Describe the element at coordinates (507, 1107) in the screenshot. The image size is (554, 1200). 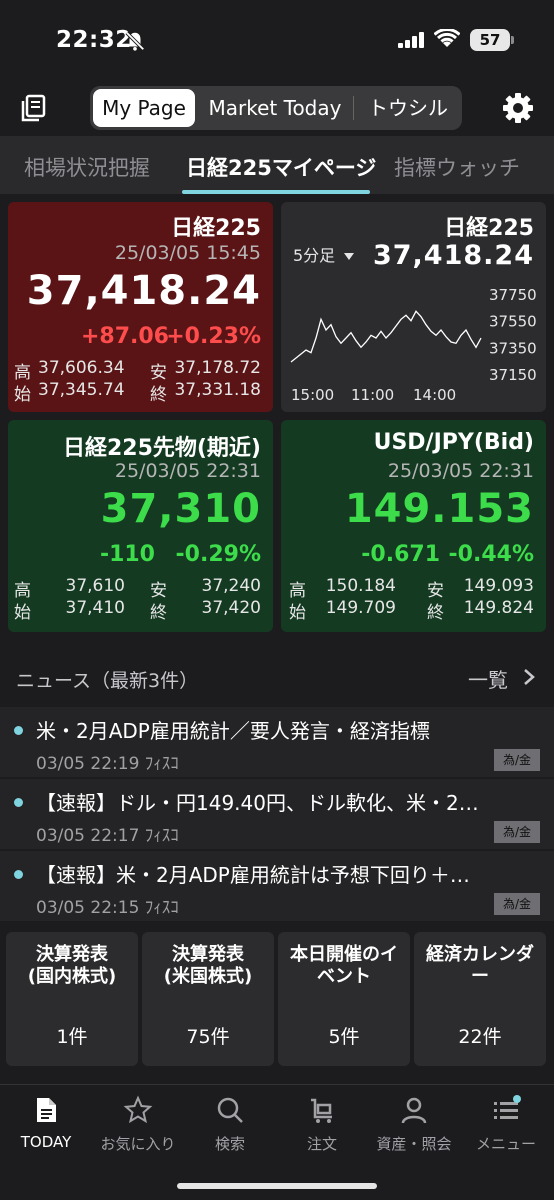
I see `menu-icon` at that location.